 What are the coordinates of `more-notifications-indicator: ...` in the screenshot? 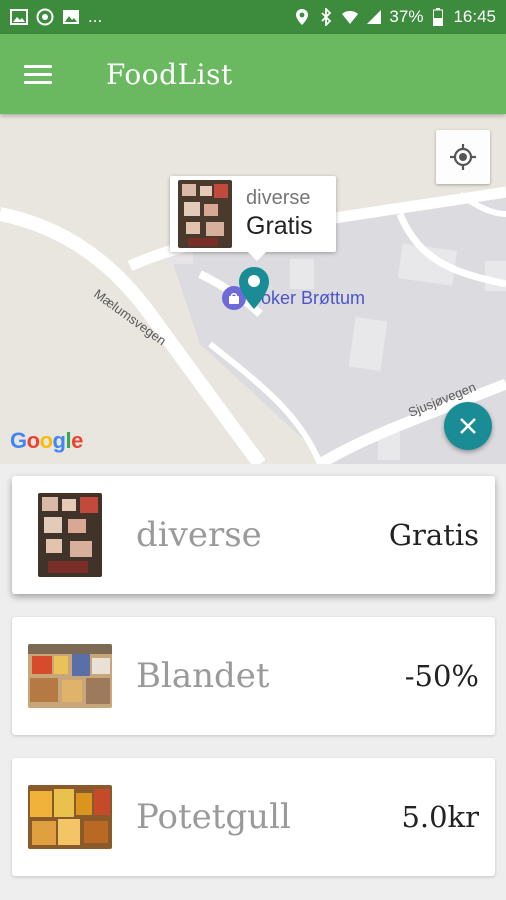 It's located at (95, 16).